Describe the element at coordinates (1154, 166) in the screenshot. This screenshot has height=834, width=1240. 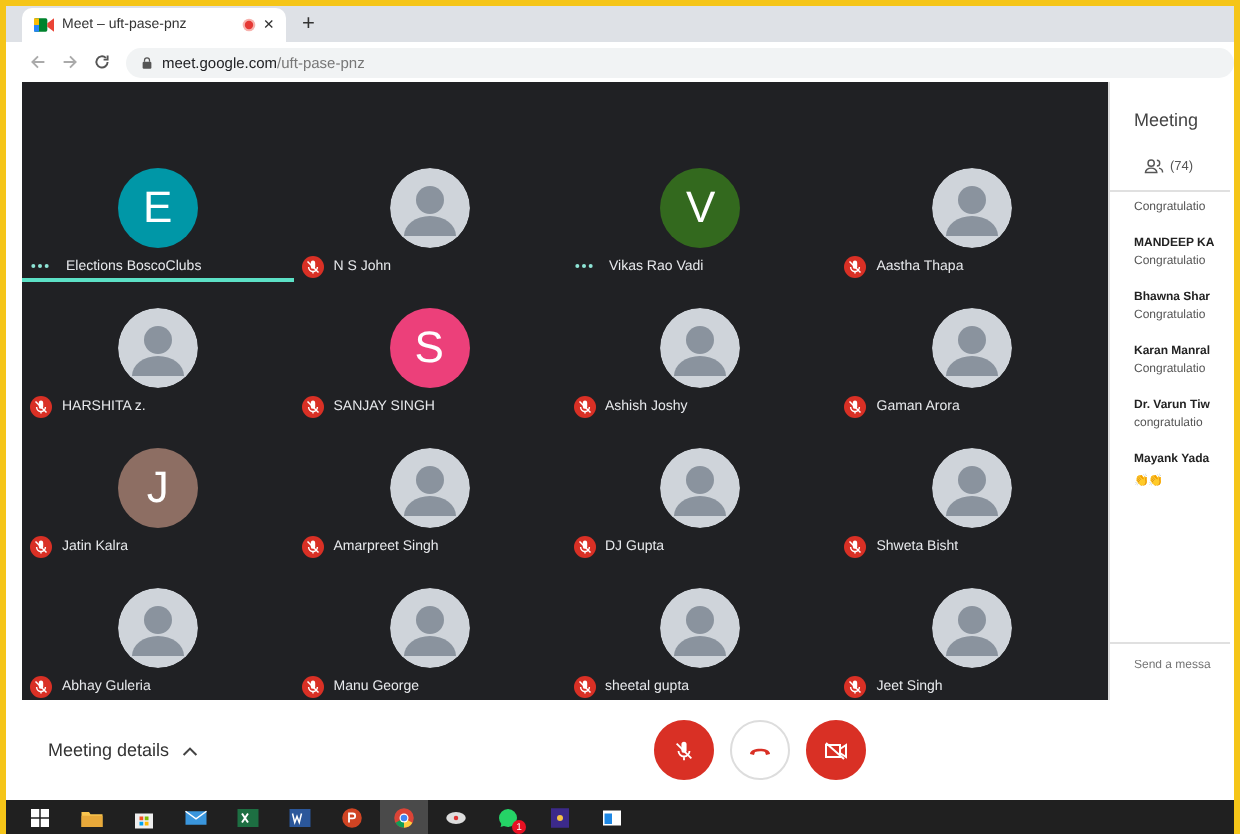
I see `people-icon` at that location.